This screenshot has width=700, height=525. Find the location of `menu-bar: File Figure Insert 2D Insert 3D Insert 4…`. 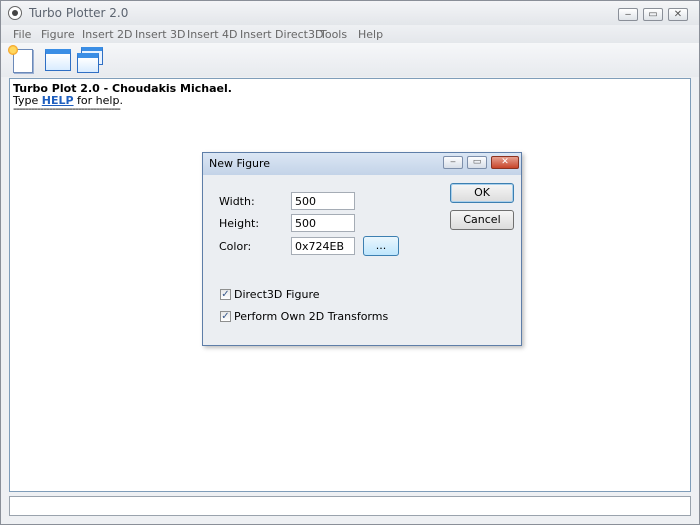

menu-bar: File Figure Insert 2D Insert 3D Insert 4… is located at coordinates (350, 34).